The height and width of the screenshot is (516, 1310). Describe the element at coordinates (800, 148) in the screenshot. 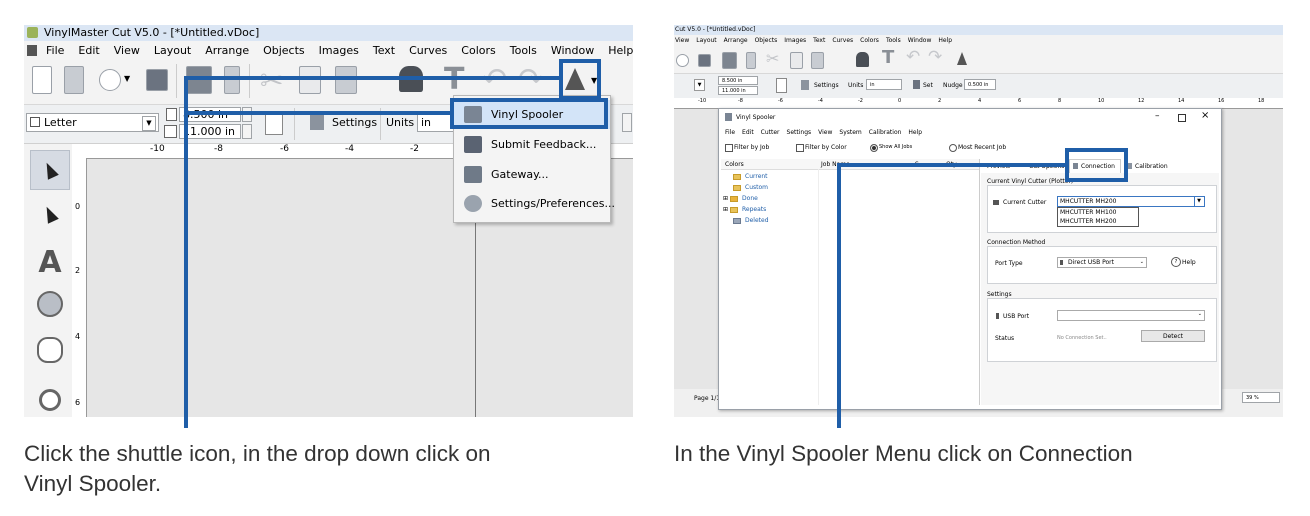

I see `filter-color-checkbox` at that location.